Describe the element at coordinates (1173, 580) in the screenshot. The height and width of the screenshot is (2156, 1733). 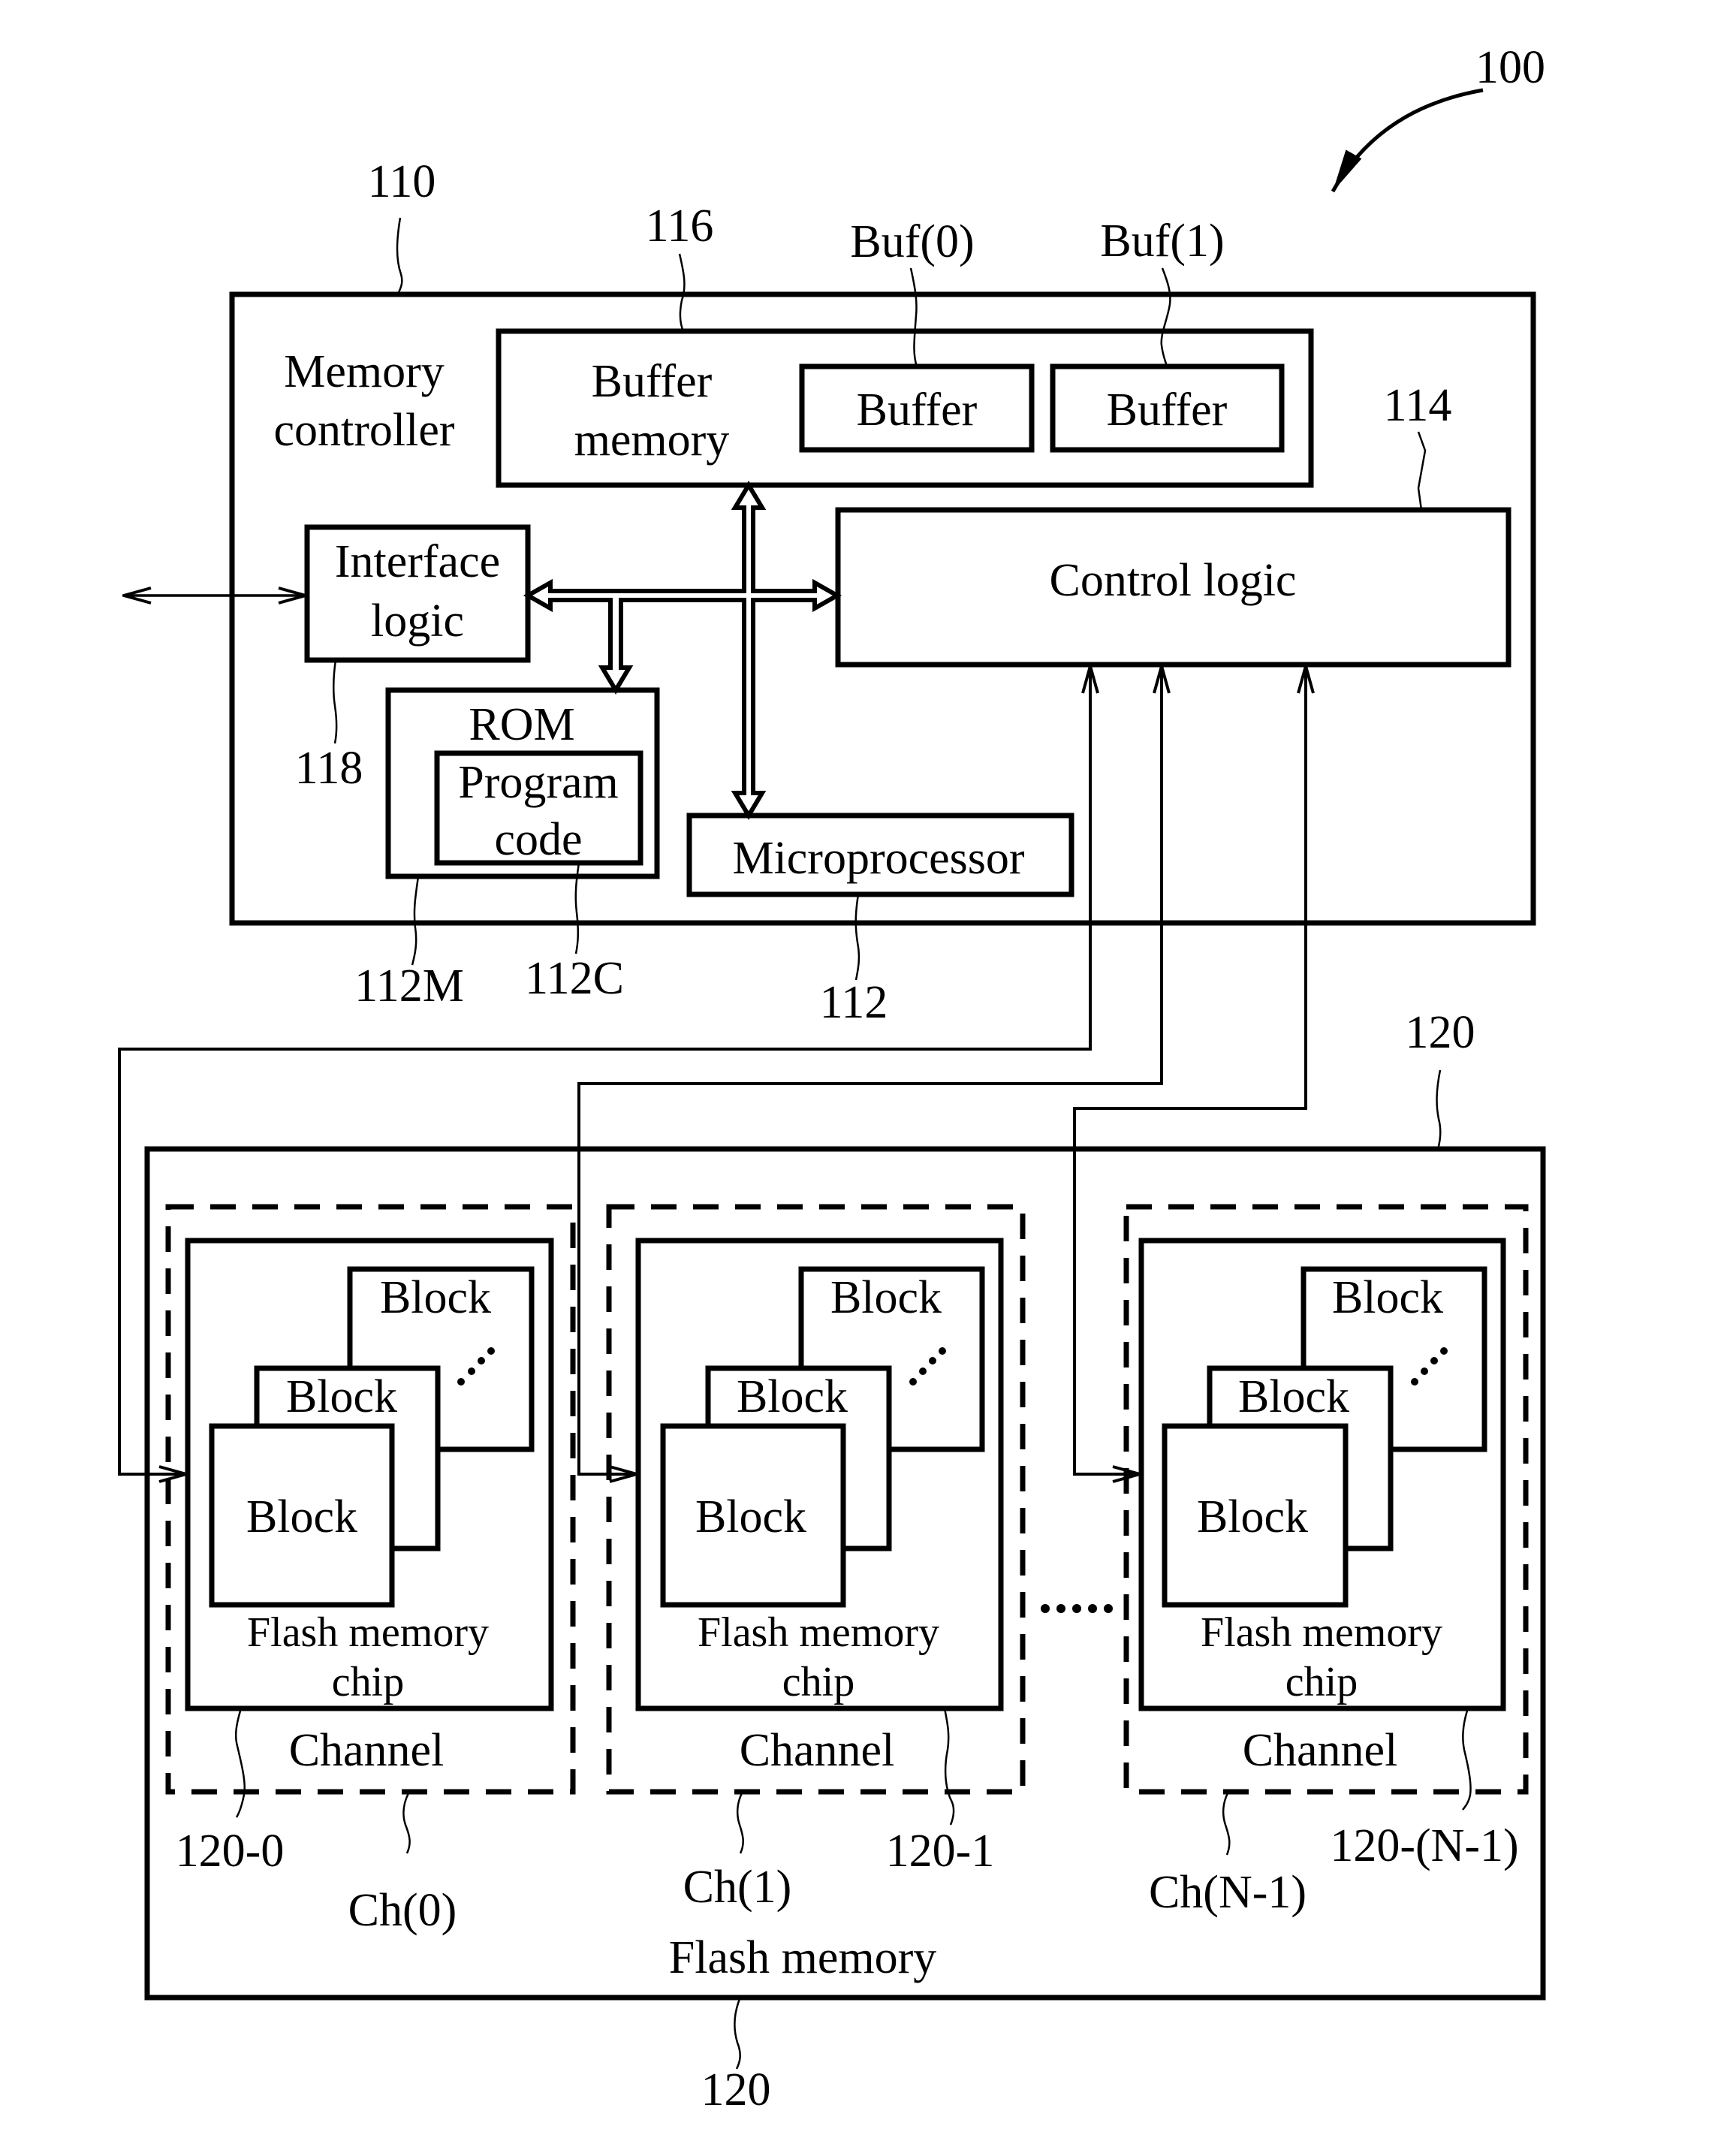
I see `control-logic-label: Control logic` at that location.